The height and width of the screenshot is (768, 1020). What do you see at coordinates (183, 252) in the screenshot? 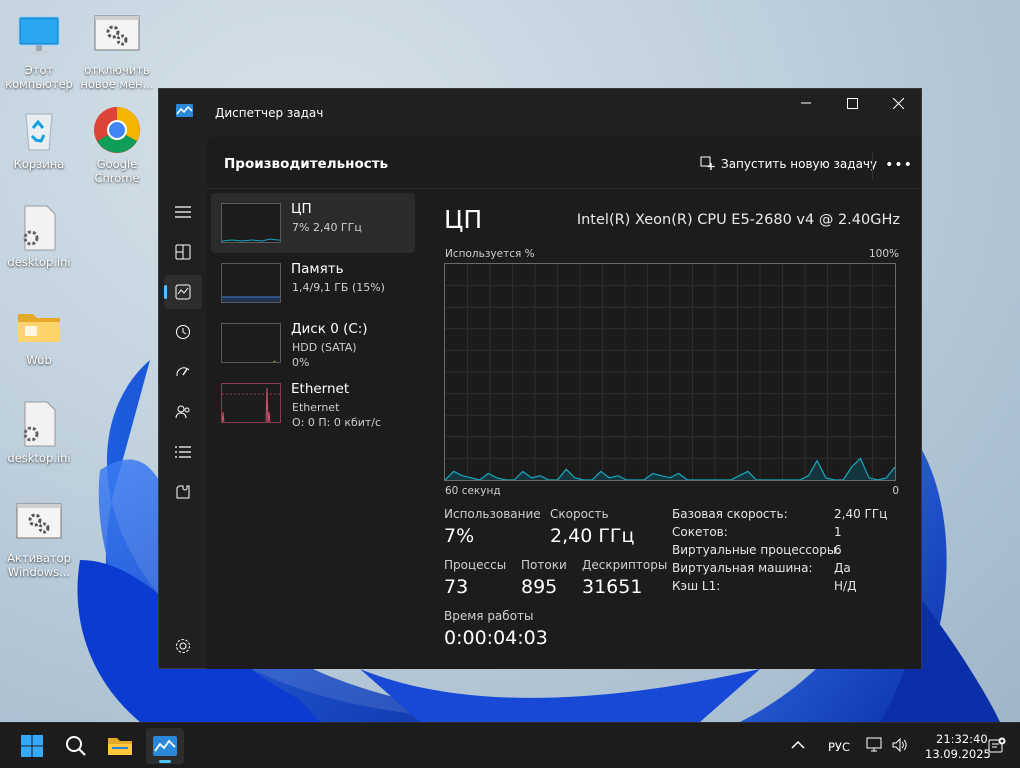
I see `processes-icon` at bounding box center [183, 252].